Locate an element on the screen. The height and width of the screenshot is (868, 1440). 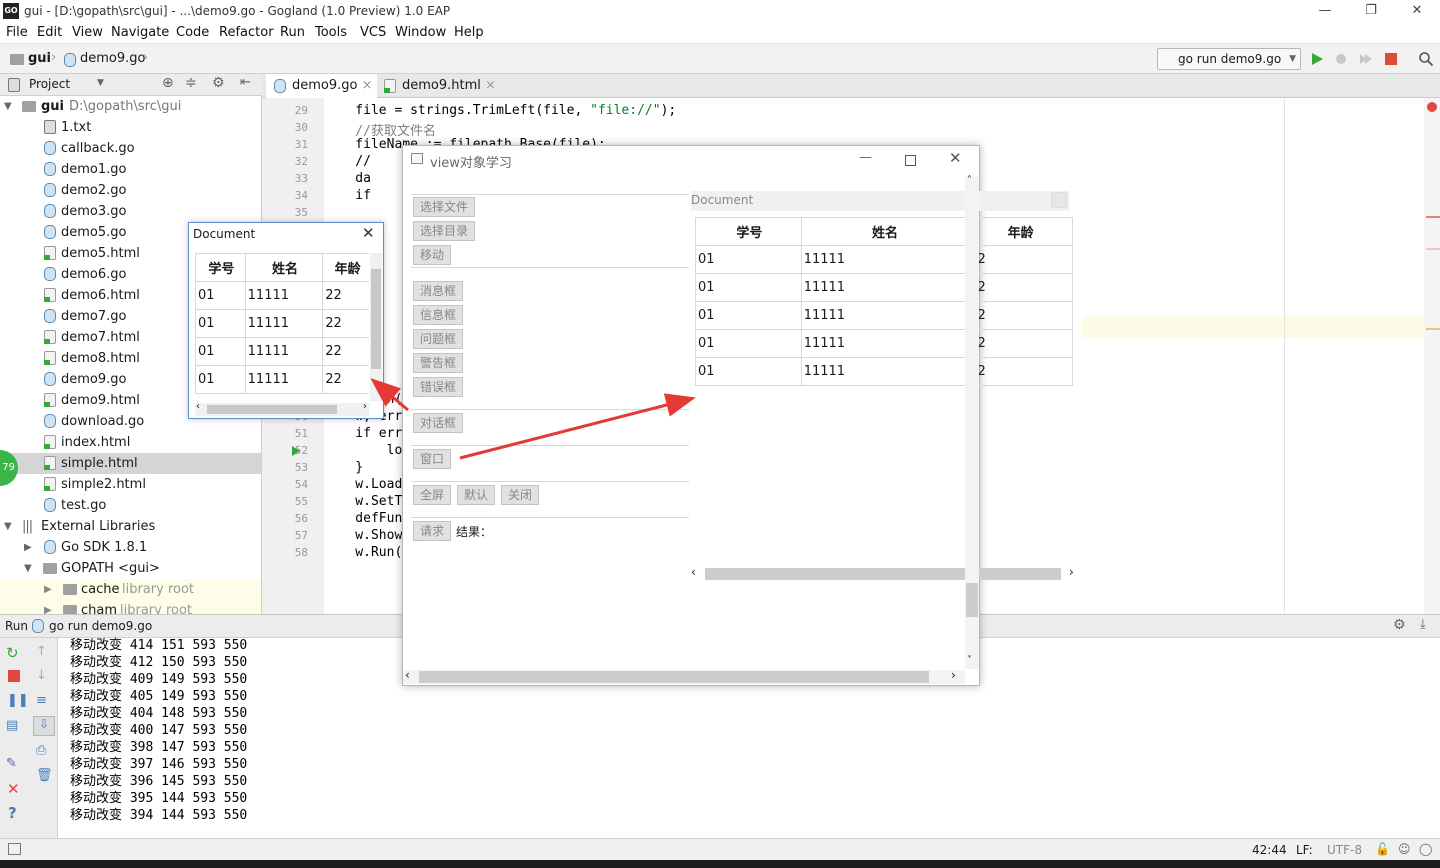
tree-file-item: demo3.go is located at coordinates (130, 211).